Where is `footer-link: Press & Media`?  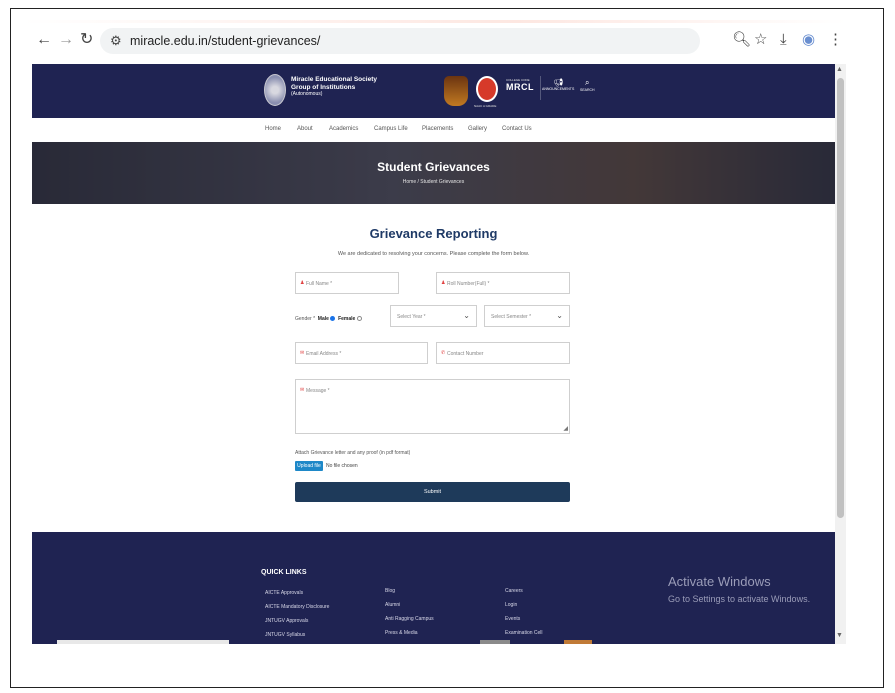
footer-link: Press & Media is located at coordinates (401, 633).